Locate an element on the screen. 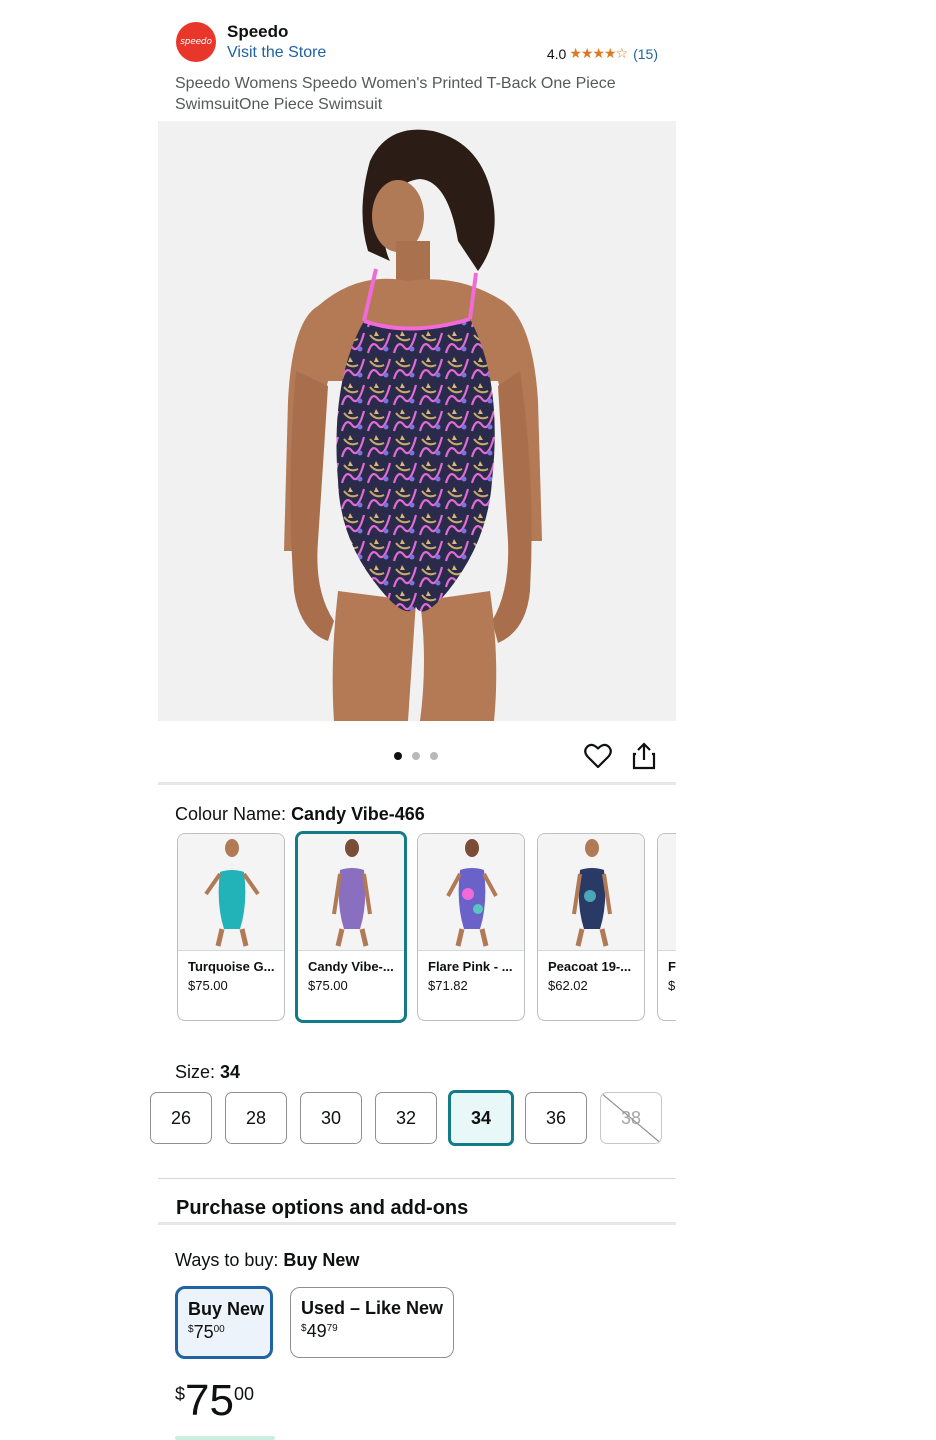 The height and width of the screenshot is (1440, 936). swatch-price: $71.82 is located at coordinates (448, 985).